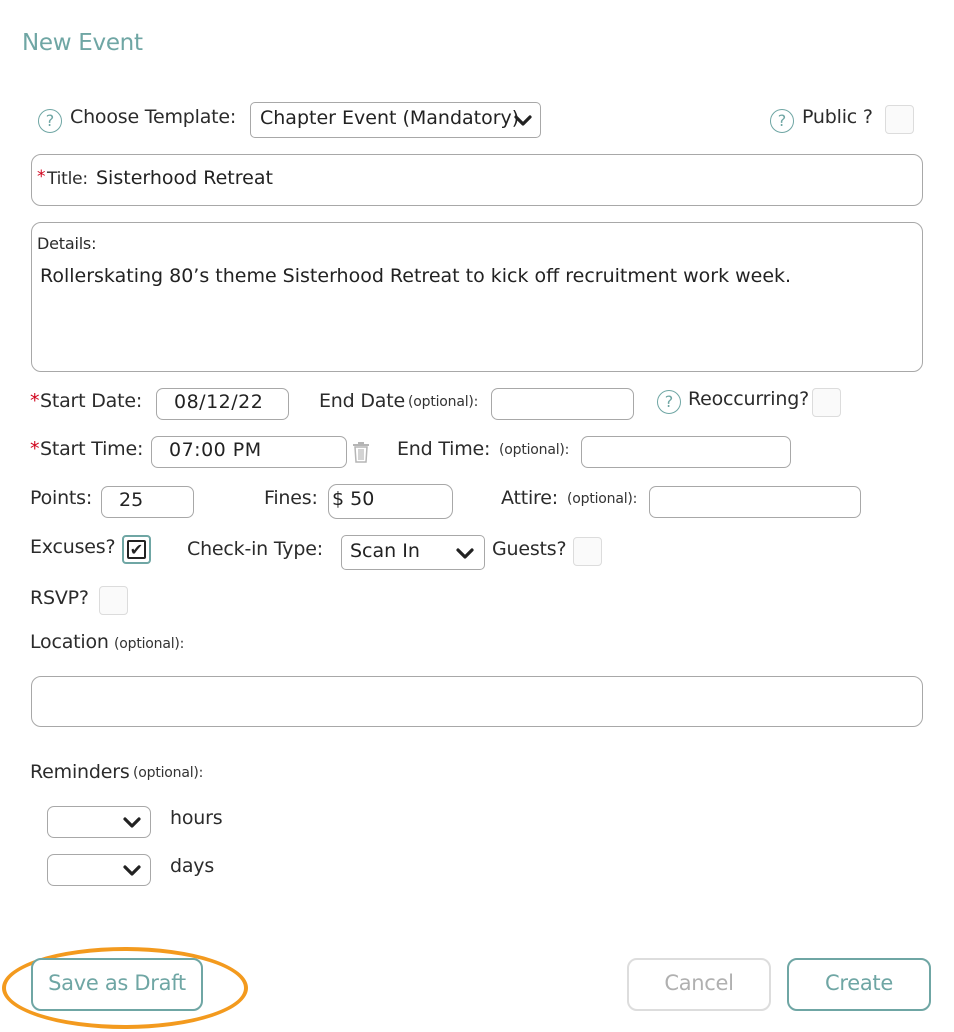 The width and height of the screenshot is (954, 1032). What do you see at coordinates (67, 243) in the screenshot?
I see `details-label: Details:` at bounding box center [67, 243].